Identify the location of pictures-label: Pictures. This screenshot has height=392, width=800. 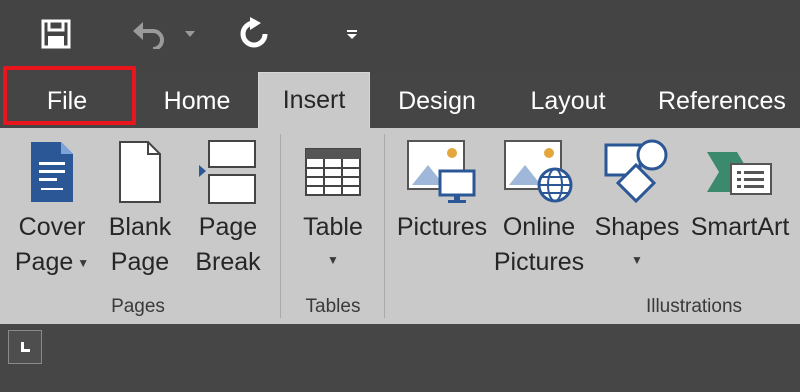
(442, 227).